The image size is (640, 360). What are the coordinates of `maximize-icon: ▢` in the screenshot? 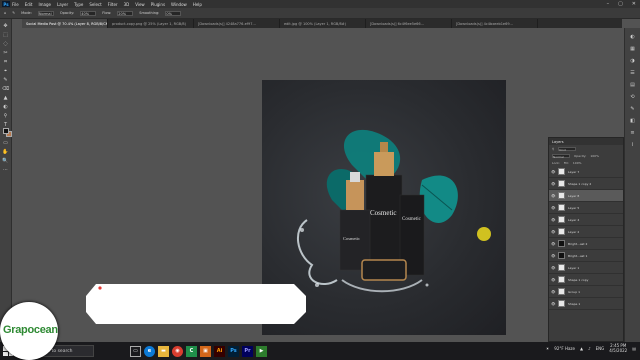 It's located at (620, 4).